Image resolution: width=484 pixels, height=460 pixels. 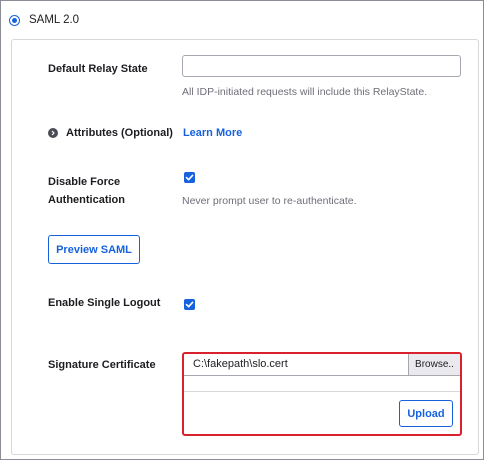 I want to click on saml-radio-option: SAML 2.0, so click(x=44, y=20).